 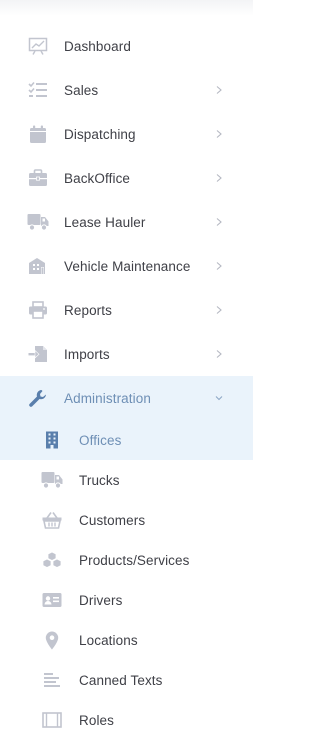 I want to click on menu-item-vehicle-maintenance: Vehicle Maintenance, so click(x=126, y=266).